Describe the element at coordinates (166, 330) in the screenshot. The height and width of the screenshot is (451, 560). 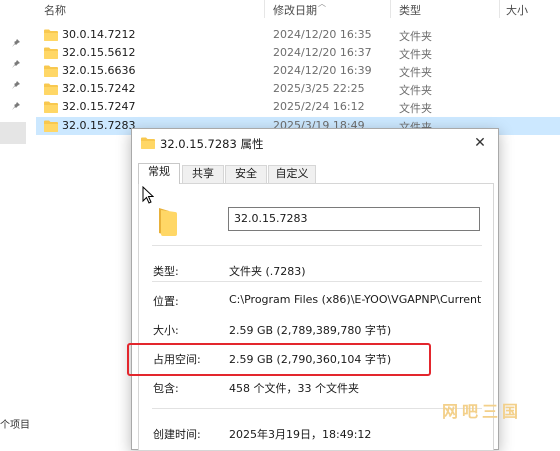
I see `size-label: 大小:` at that location.